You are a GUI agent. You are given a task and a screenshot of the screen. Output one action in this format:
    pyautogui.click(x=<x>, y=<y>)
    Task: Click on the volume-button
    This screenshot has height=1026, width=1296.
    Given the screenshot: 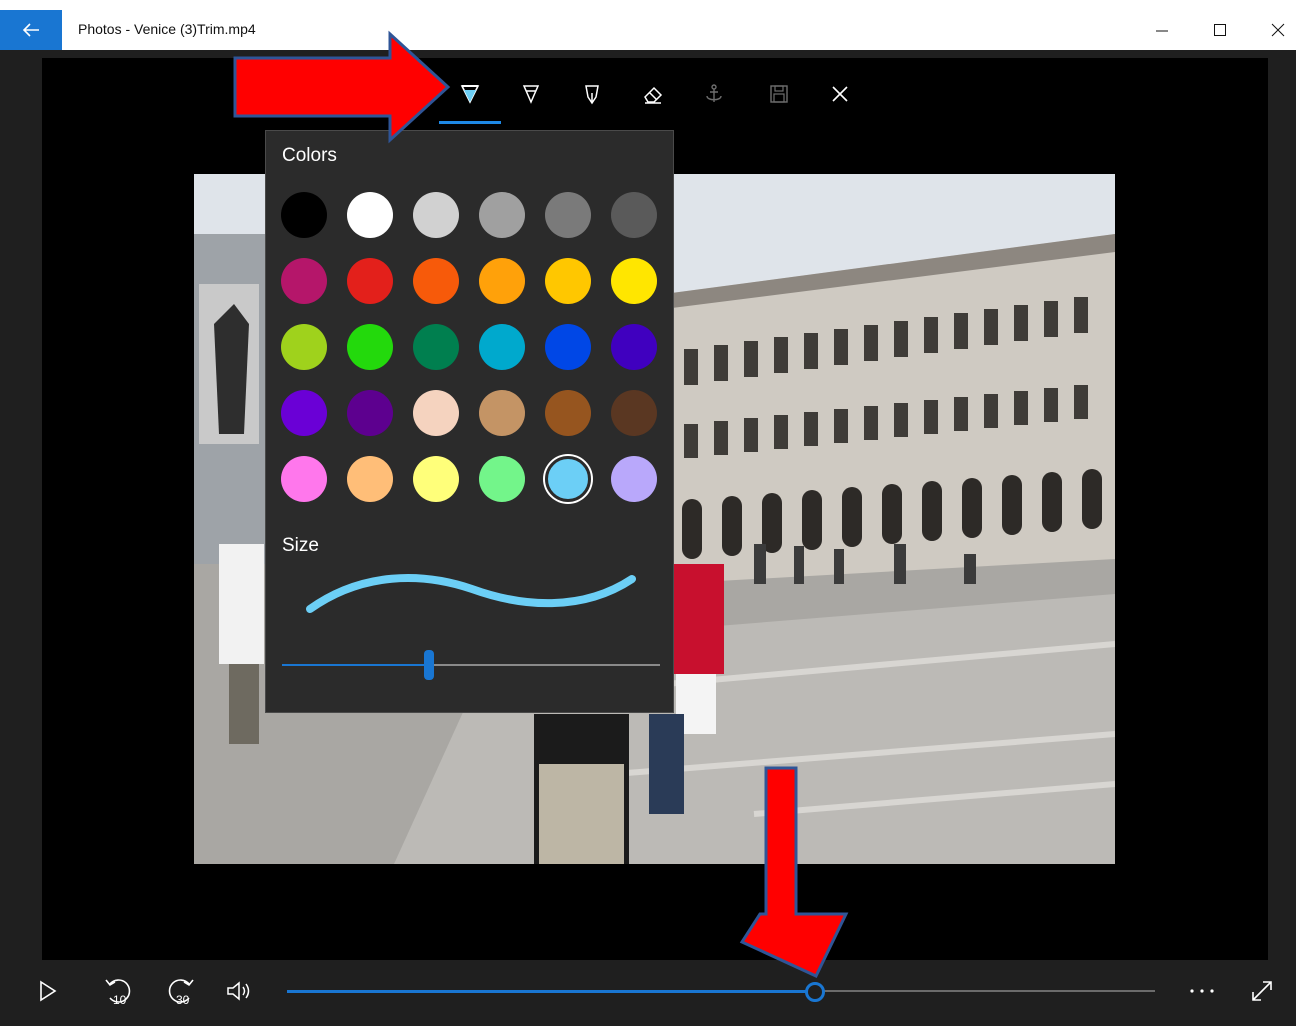 What is the action you would take?
    pyautogui.click(x=240, y=991)
    